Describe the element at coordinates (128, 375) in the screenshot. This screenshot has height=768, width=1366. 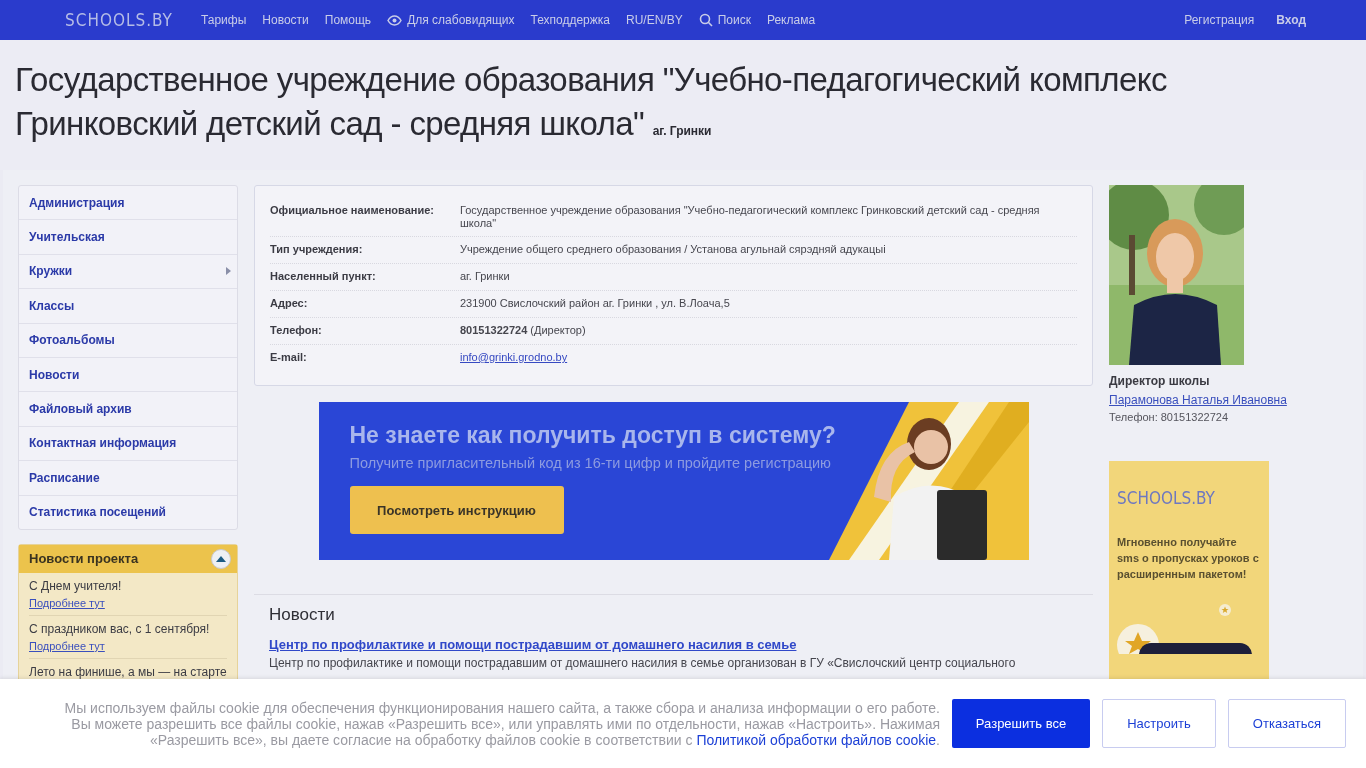
I see `menu-item: Новости` at that location.